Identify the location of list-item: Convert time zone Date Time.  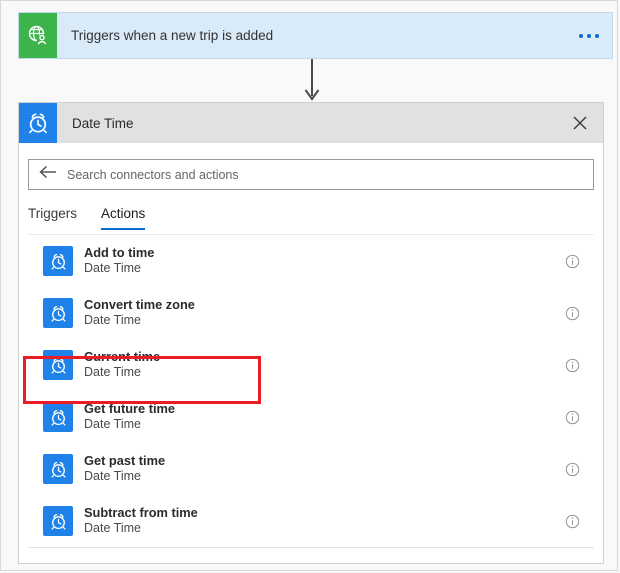
(311, 313).